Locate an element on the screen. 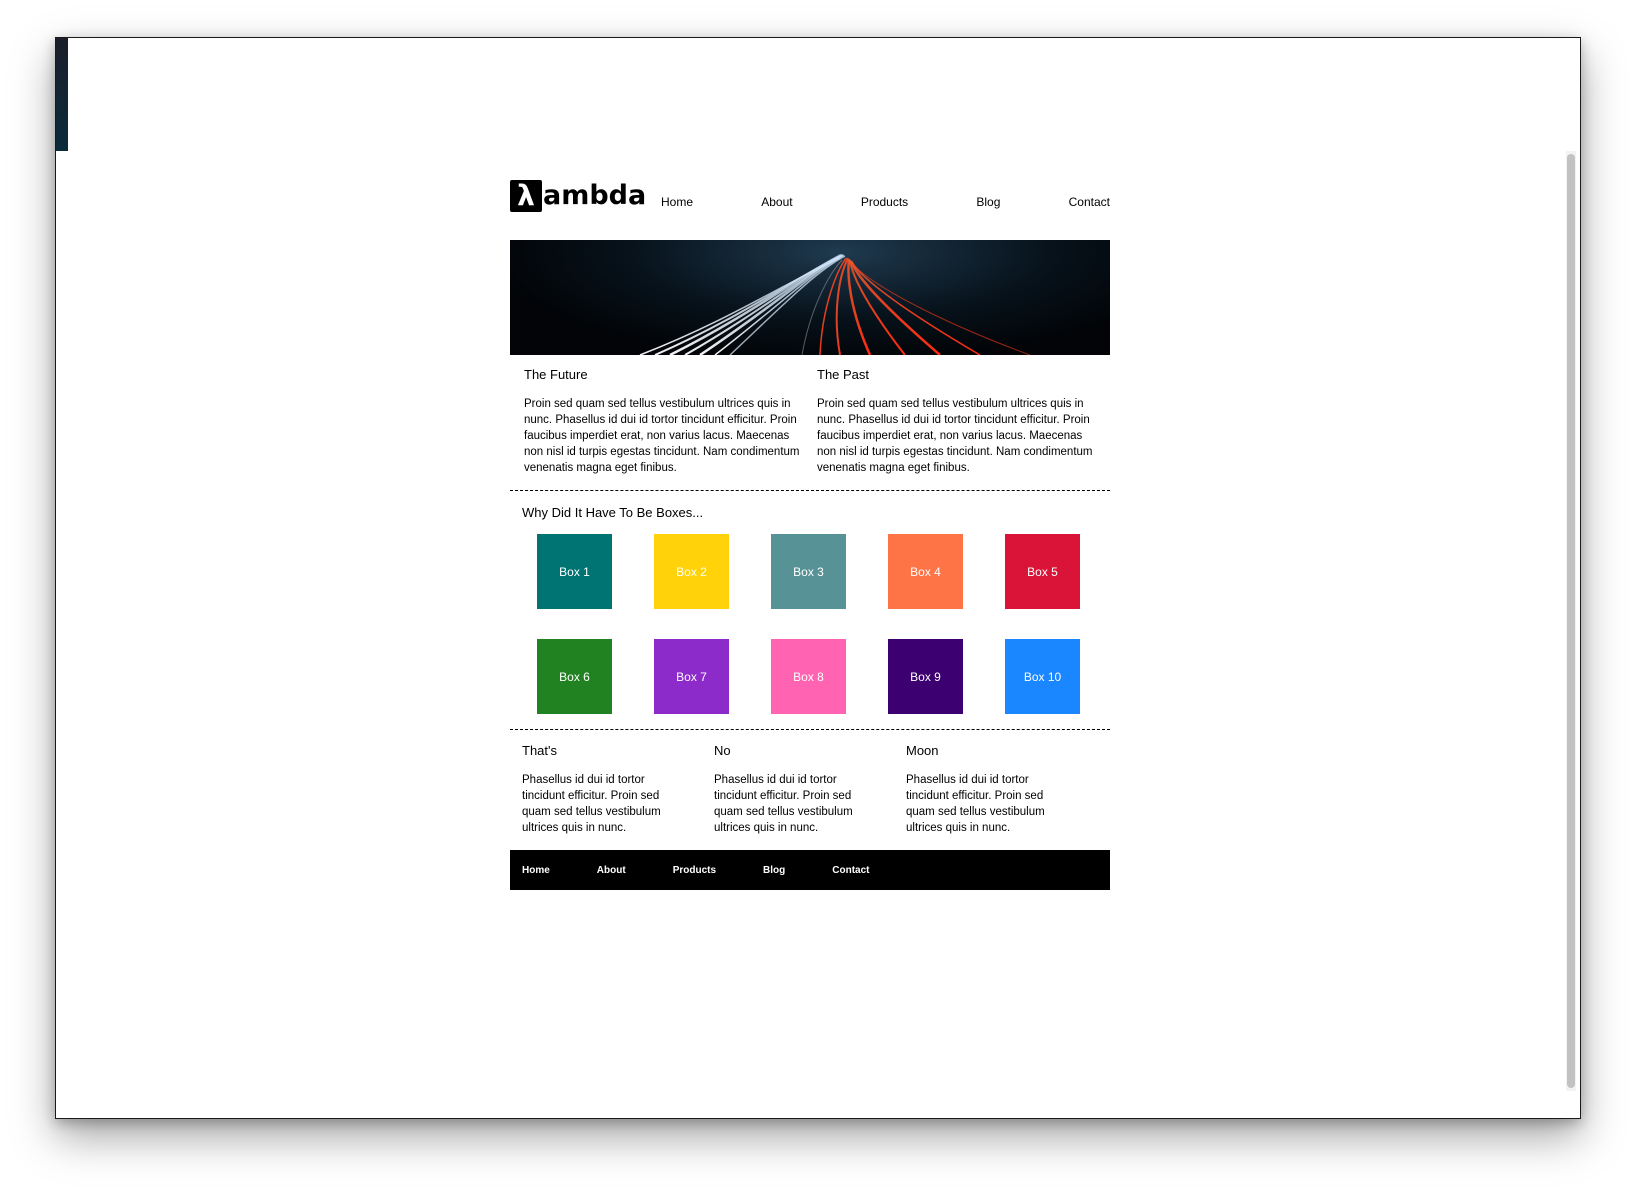 Image resolution: width=1634 pixels, height=1192 pixels. box-9: Box 9 is located at coordinates (925, 676).